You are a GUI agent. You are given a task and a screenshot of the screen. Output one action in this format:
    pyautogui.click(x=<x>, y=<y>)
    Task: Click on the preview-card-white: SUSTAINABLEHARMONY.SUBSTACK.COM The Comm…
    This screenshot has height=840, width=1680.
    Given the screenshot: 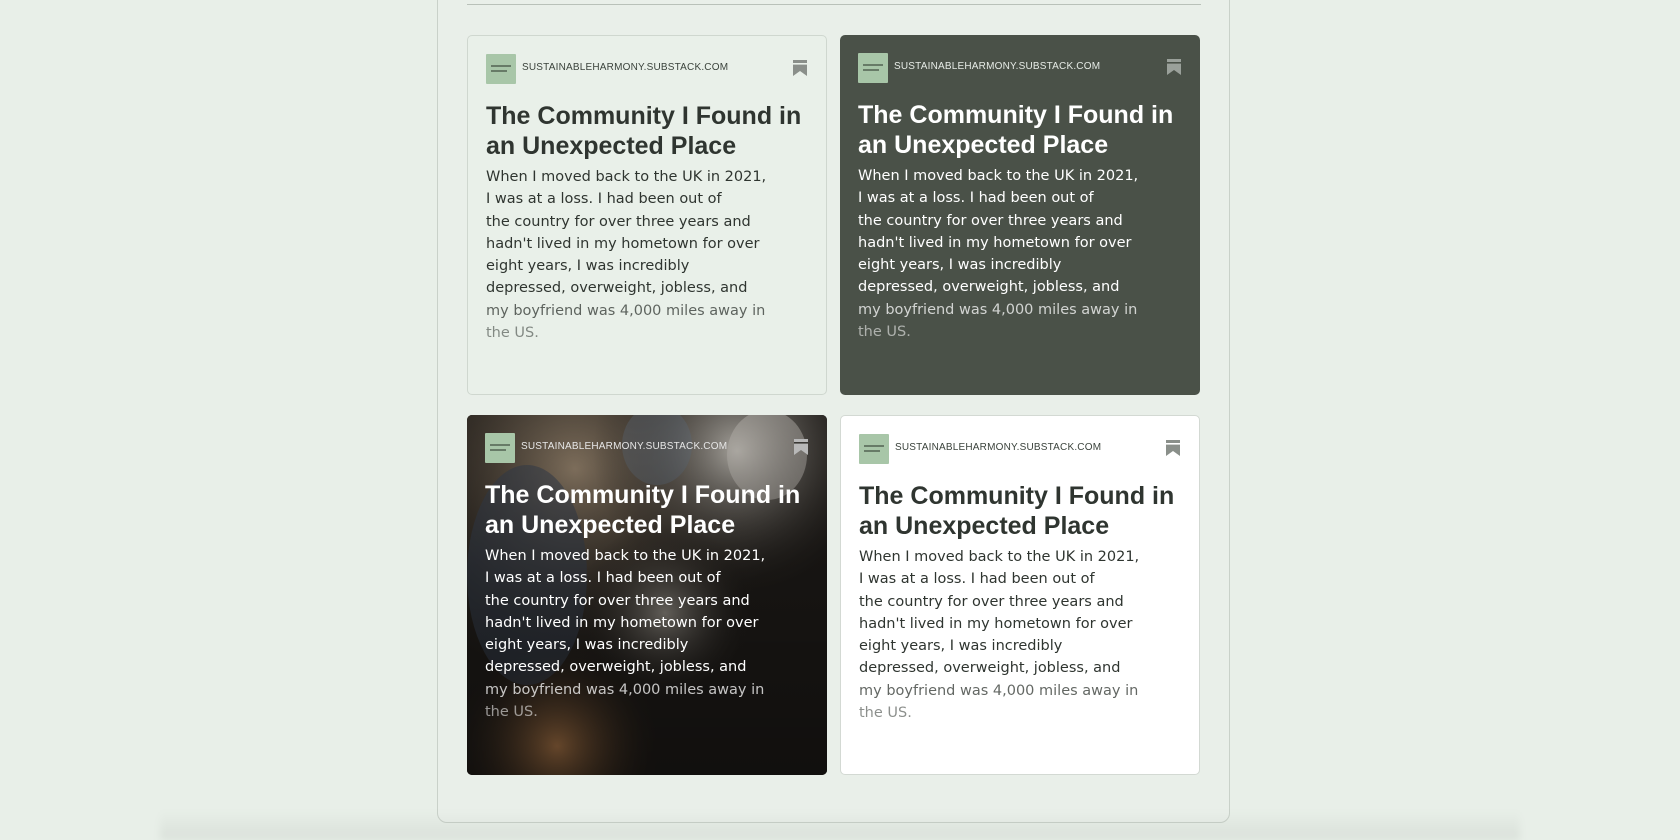 What is the action you would take?
    pyautogui.click(x=1020, y=595)
    